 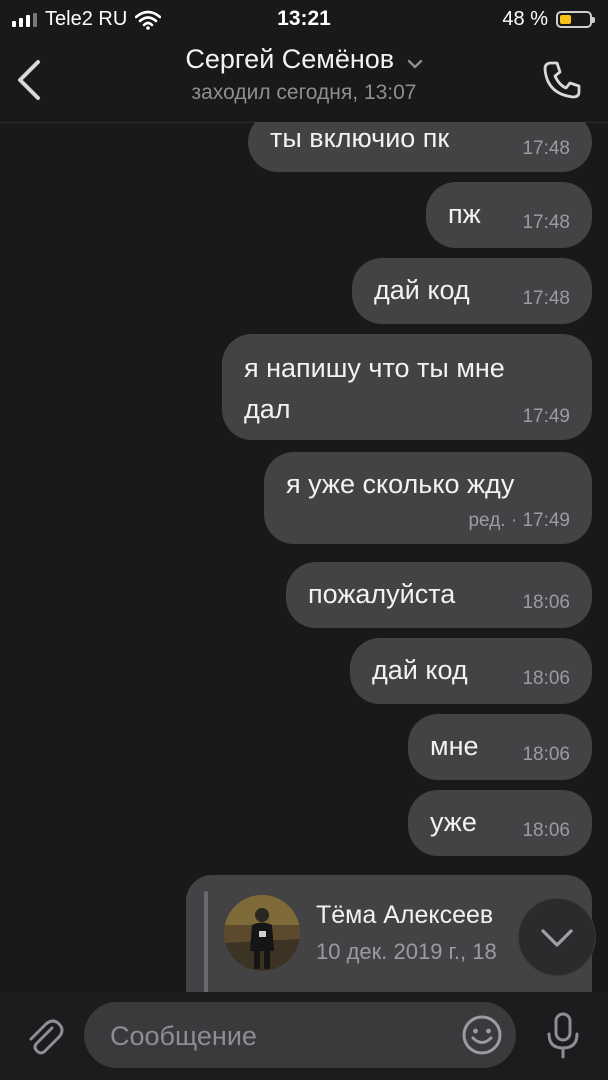 I want to click on attach-button, so click(x=44, y=1036).